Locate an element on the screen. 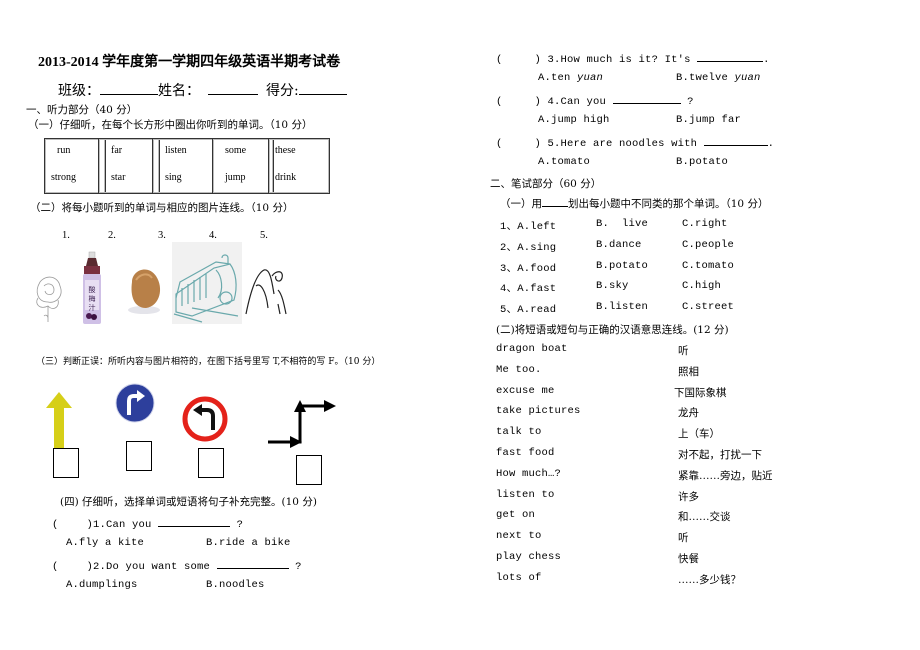 This screenshot has width=920, height=650. word-option: strong is located at coordinates (63, 177).